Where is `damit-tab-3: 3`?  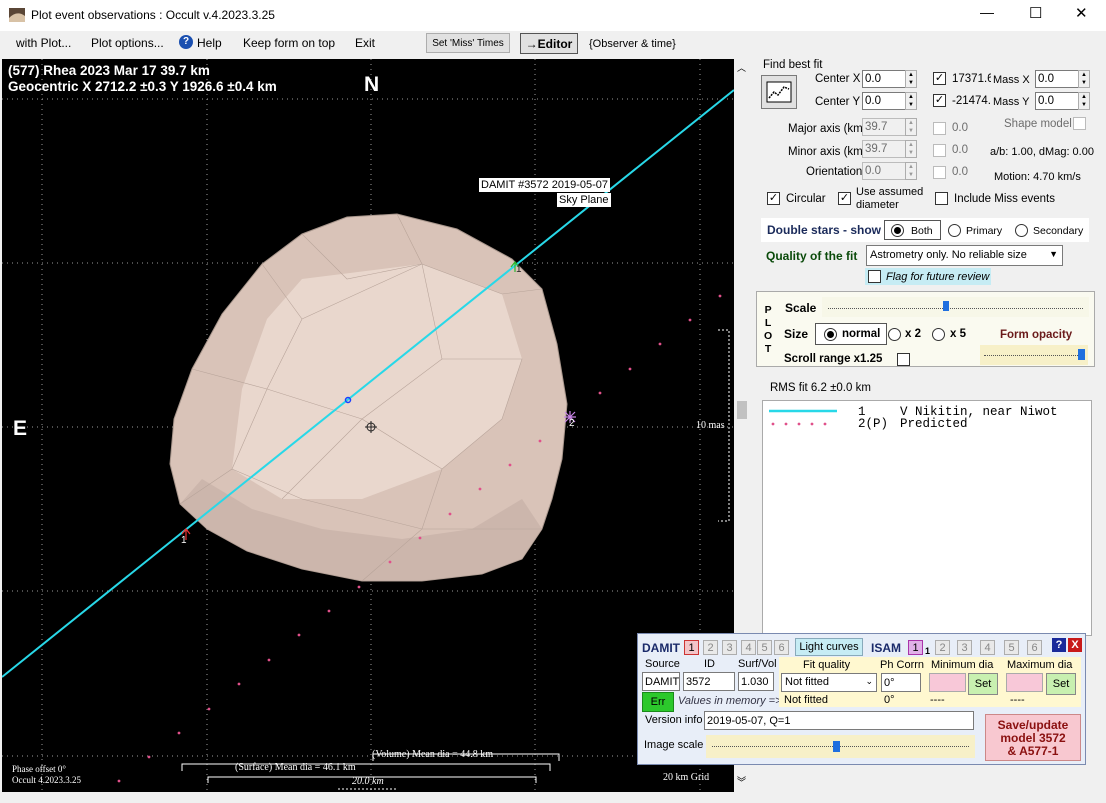
damit-tab-3: 3 is located at coordinates (729, 647).